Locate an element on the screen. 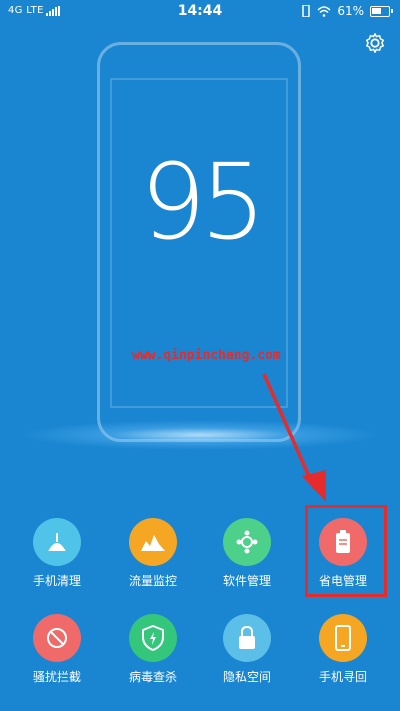  lock-icon is located at coordinates (247, 638).